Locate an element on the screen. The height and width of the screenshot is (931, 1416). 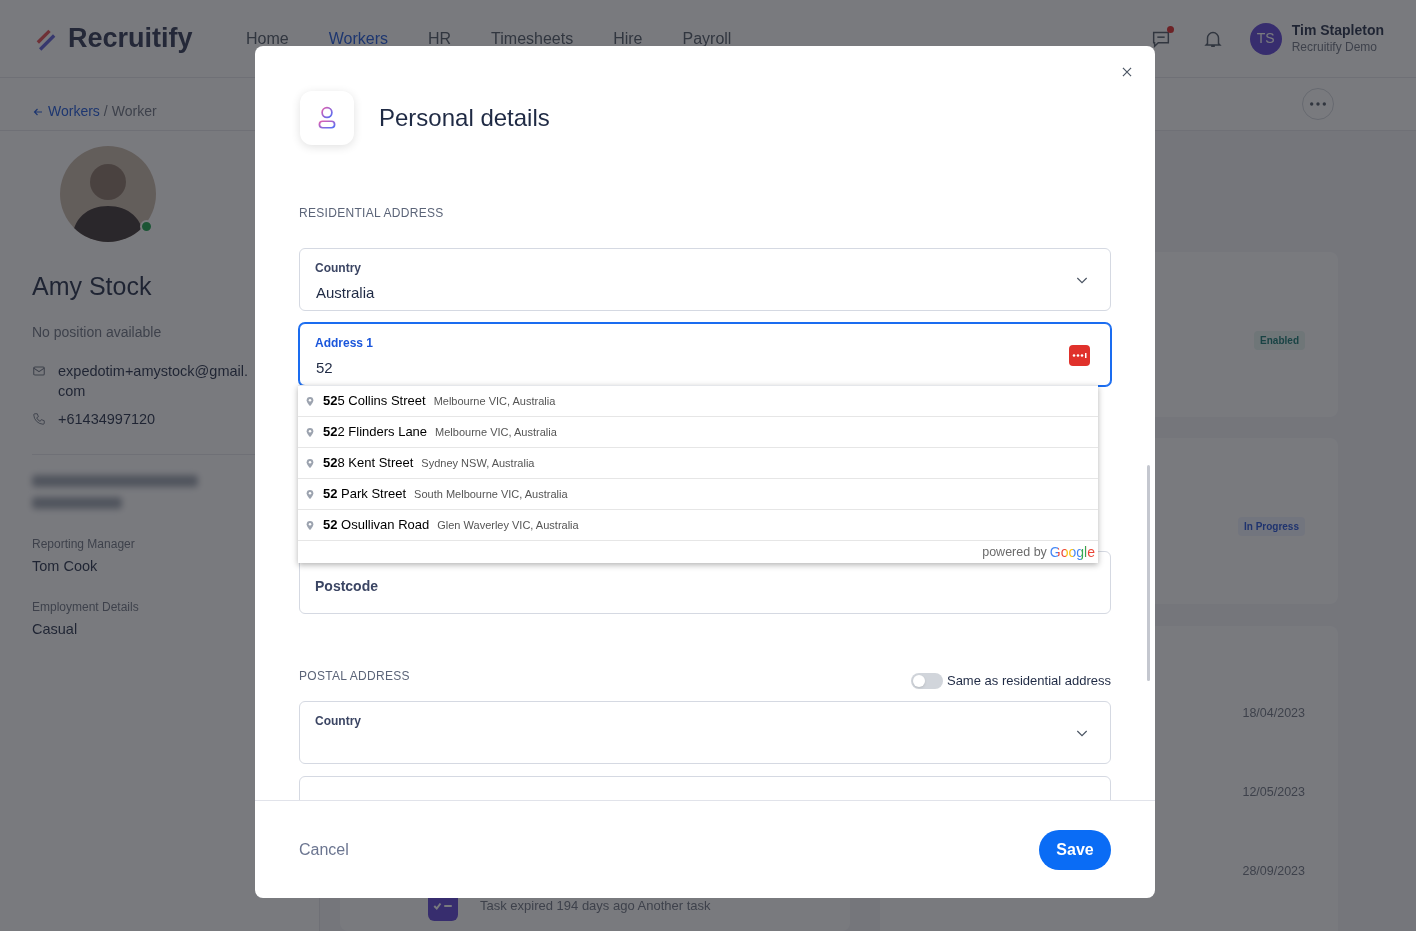
worker-position: No position available is located at coordinates (97, 332).